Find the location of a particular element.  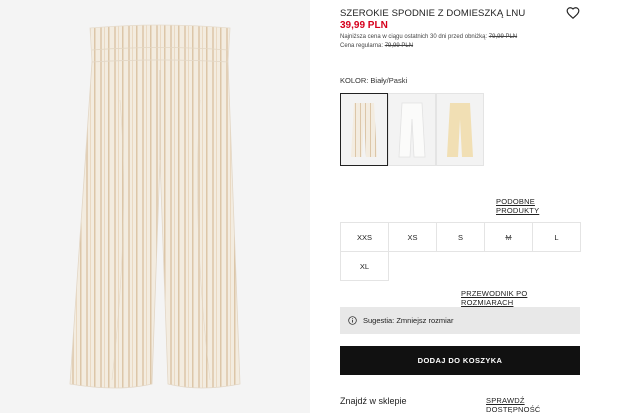

size-option-xl: XL is located at coordinates (364, 266).